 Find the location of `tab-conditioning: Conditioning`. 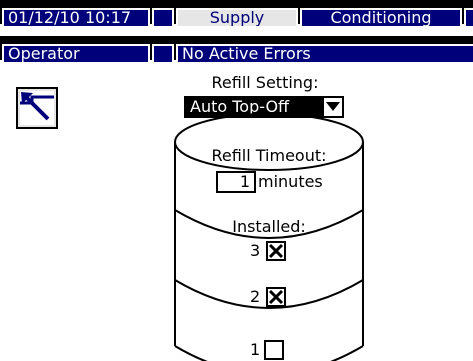

tab-conditioning: Conditioning is located at coordinates (381, 18).